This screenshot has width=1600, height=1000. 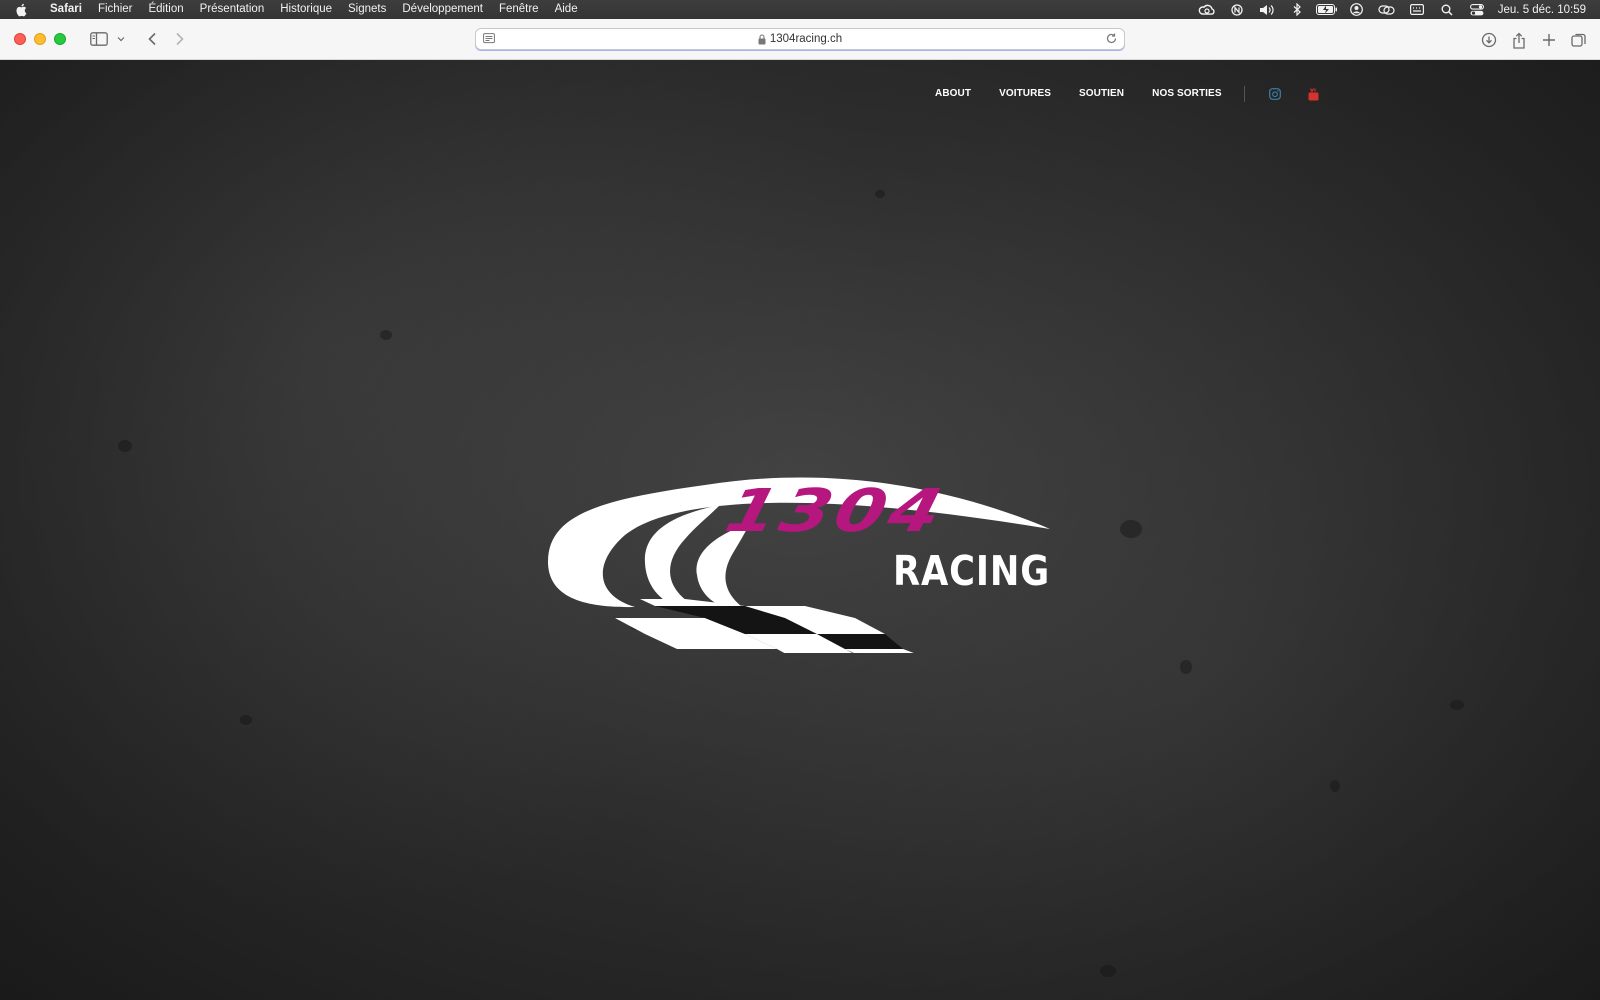 What do you see at coordinates (1139, 94) in the screenshot?
I see `site-navigation: ABOUT VOITURES SOUTIEN NOS SORTIES` at bounding box center [1139, 94].